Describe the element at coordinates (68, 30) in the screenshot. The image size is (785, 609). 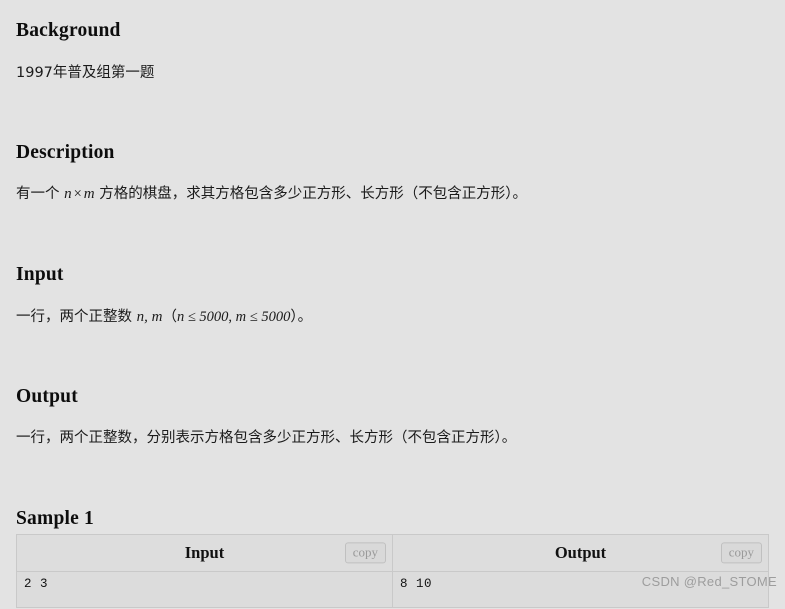
I see `background-heading: Background` at that location.